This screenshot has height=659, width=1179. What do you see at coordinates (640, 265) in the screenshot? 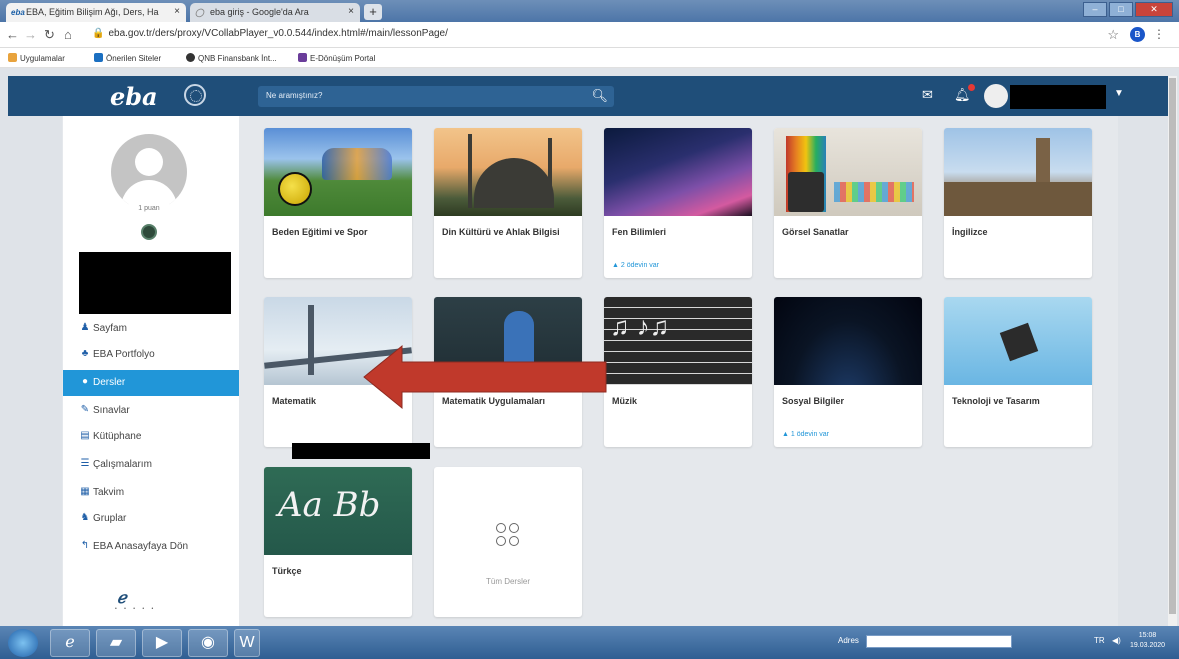
I see `homework-text: 2 ödevin var` at bounding box center [640, 265].